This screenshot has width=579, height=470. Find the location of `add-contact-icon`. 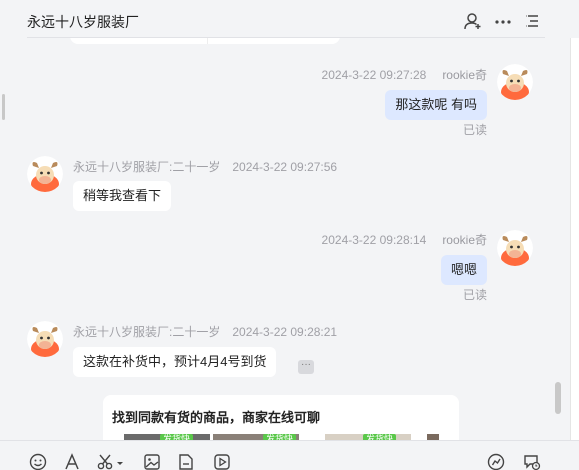

add-contact-icon is located at coordinates (473, 21).